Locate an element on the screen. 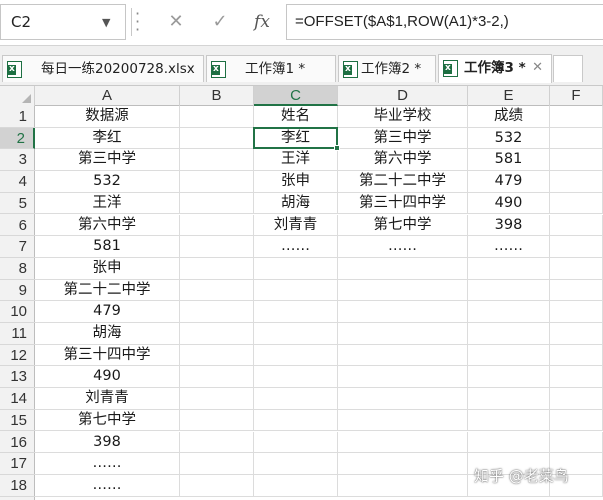 This screenshot has width=603, height=500. cell-e13 is located at coordinates (509, 377).